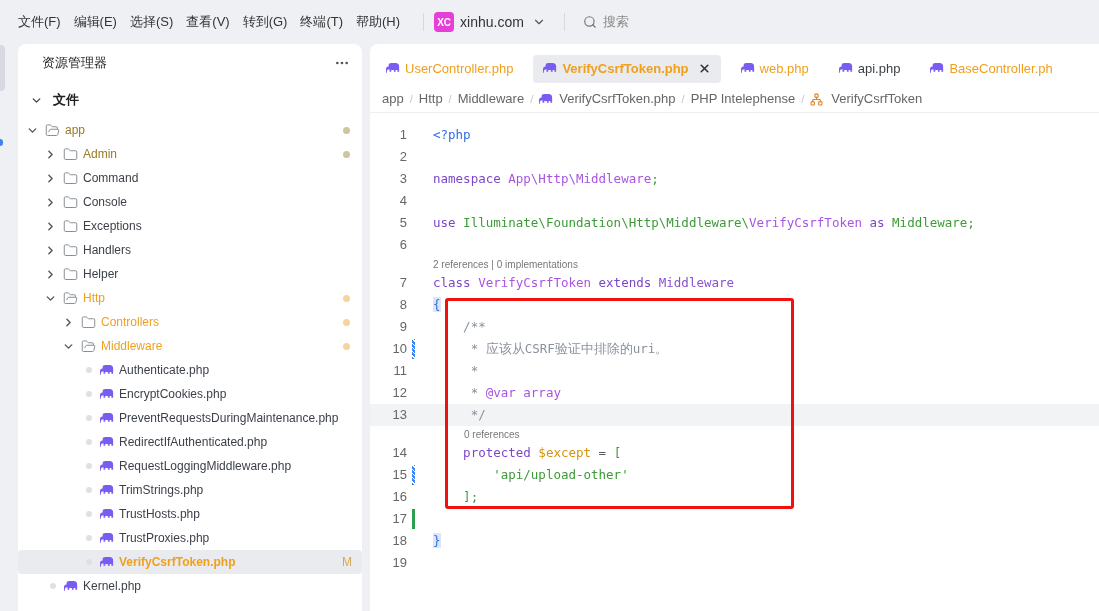  I want to click on file-name: Exceptions, so click(112, 226).